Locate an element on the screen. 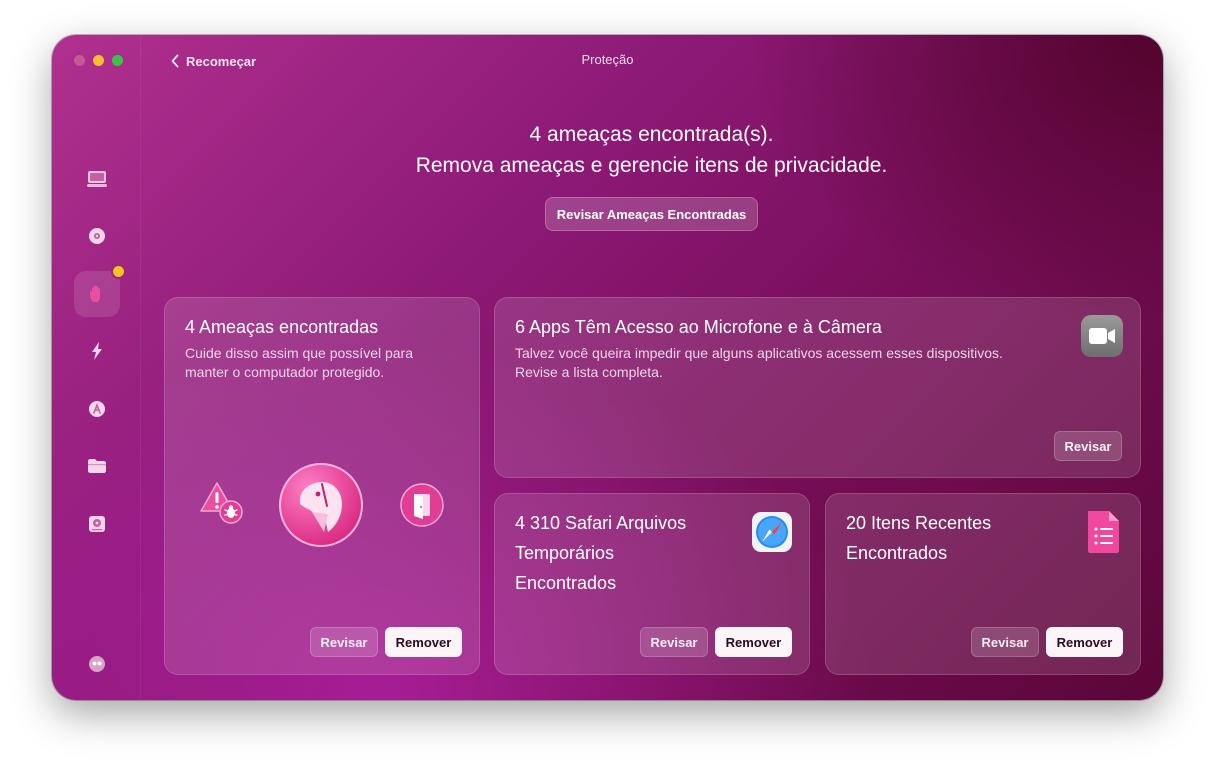 The width and height of the screenshot is (1216, 771). safari-title-line-1: 4 310 Safari Arquivos is located at coordinates (601, 523).